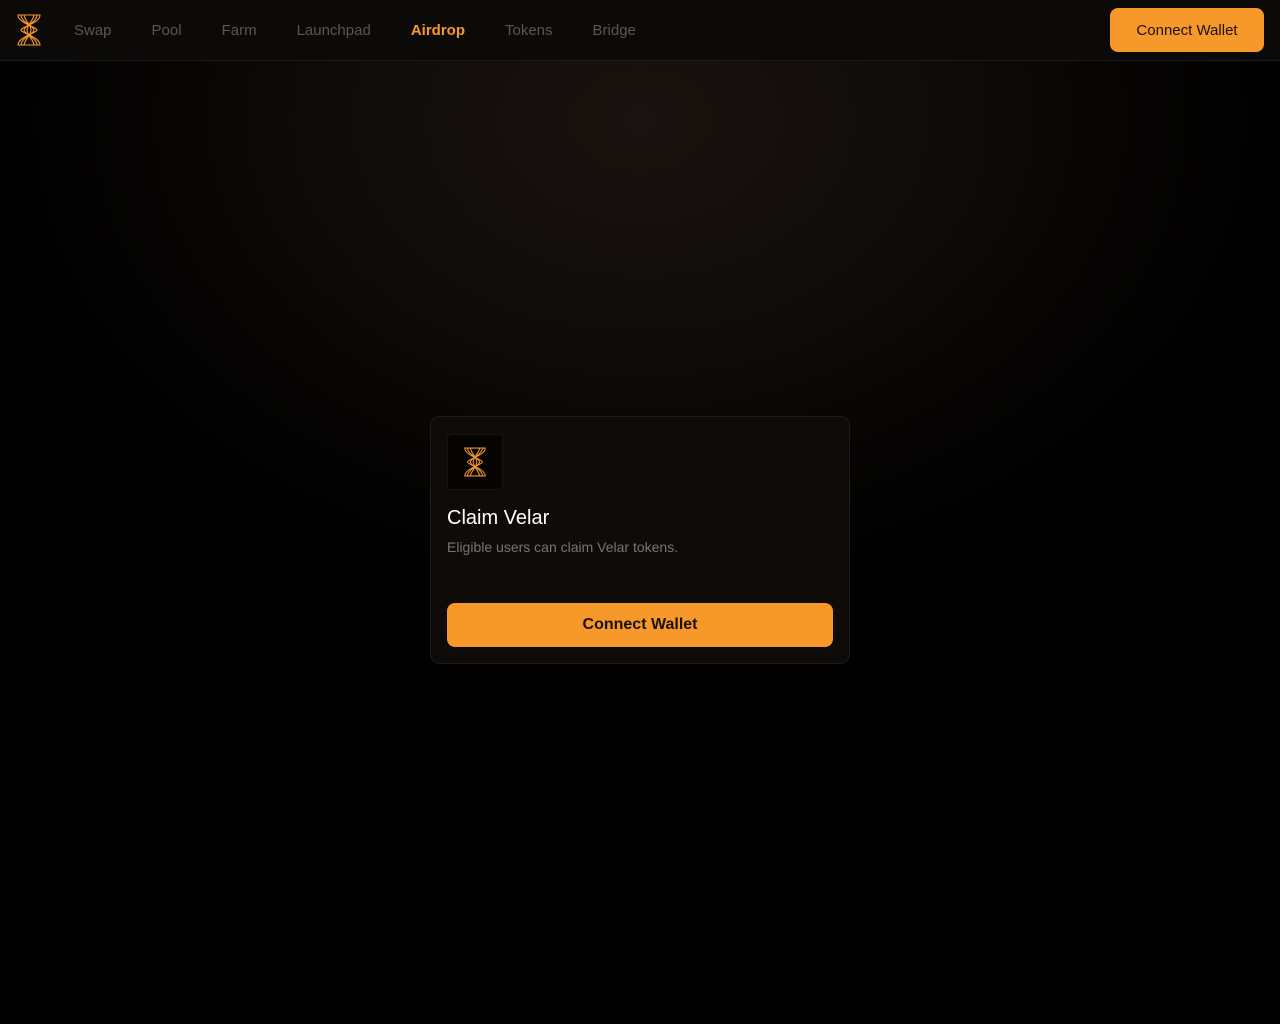  Describe the element at coordinates (167, 30) in the screenshot. I see `nav-item-pool: Pool` at that location.